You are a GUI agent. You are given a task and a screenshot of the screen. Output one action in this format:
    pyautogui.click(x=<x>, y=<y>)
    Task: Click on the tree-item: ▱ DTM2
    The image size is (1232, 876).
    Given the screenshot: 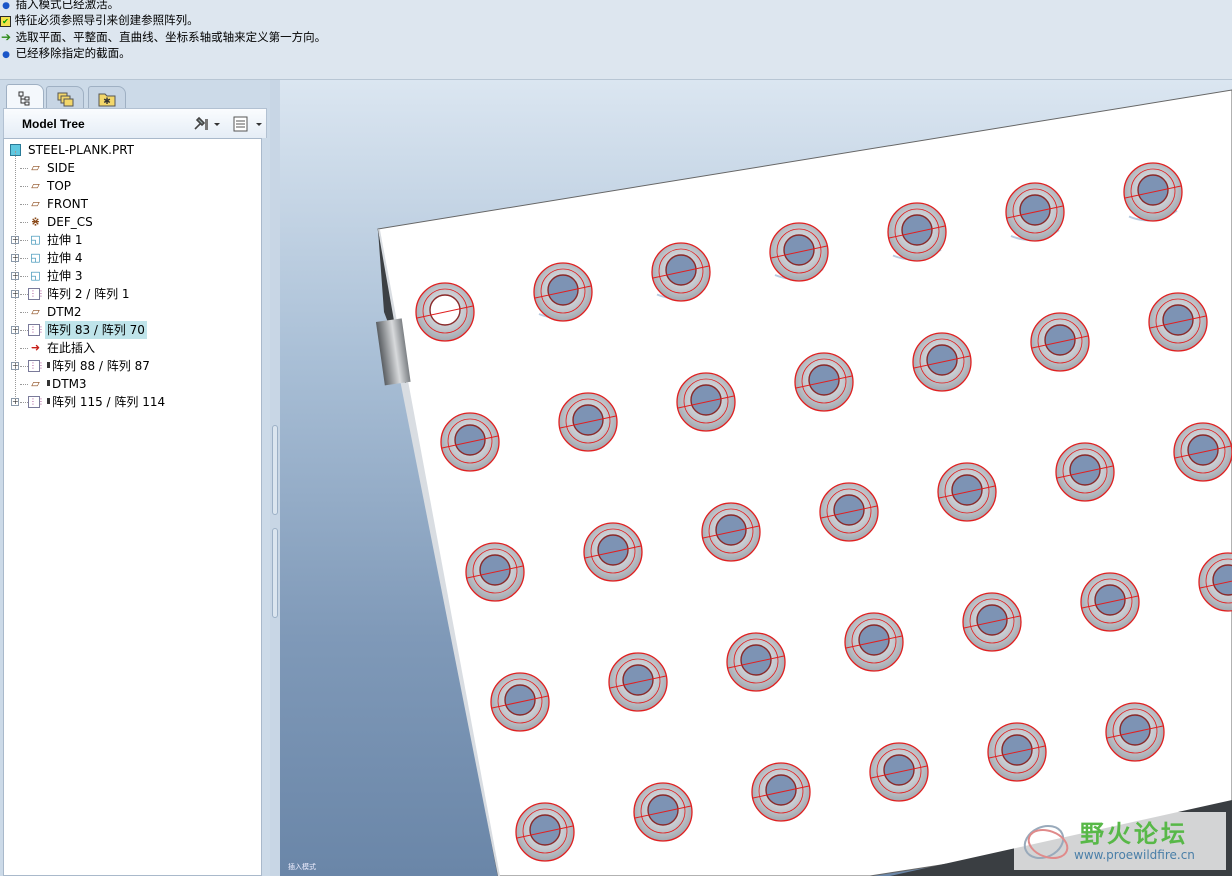 What is the action you would take?
    pyautogui.click(x=131, y=312)
    